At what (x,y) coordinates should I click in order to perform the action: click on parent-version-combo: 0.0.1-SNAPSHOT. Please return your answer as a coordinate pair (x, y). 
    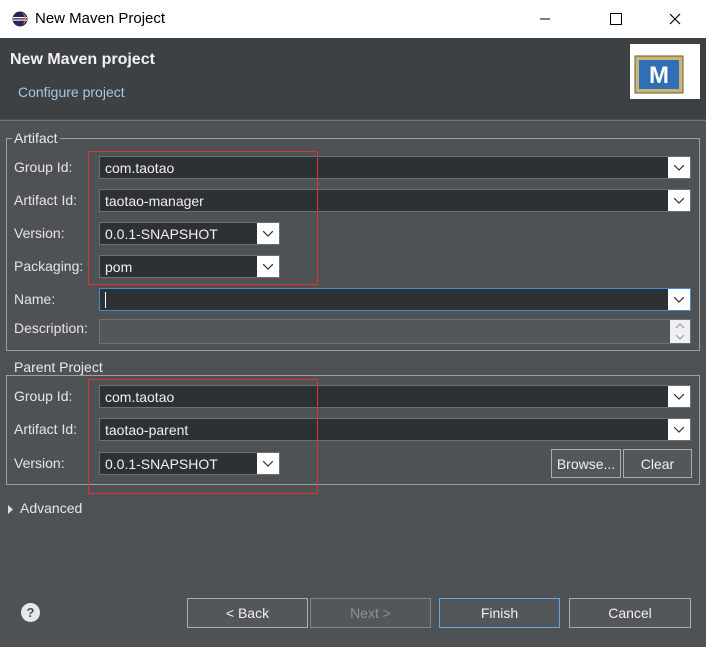
    Looking at the image, I should click on (189, 463).